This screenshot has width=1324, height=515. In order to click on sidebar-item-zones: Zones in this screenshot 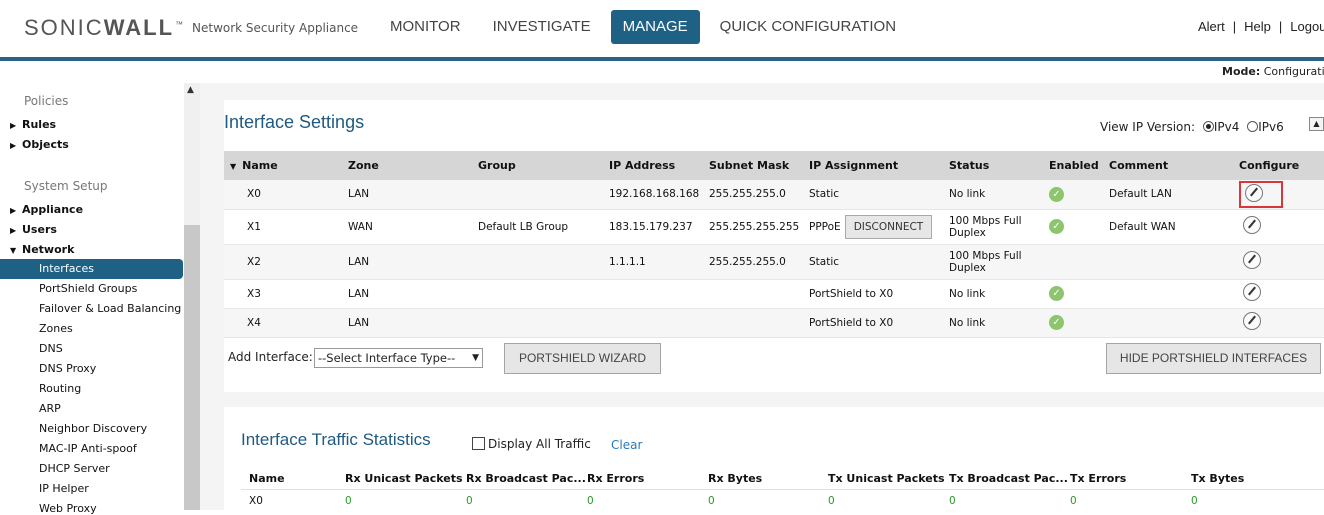, I will do `click(56, 328)`.